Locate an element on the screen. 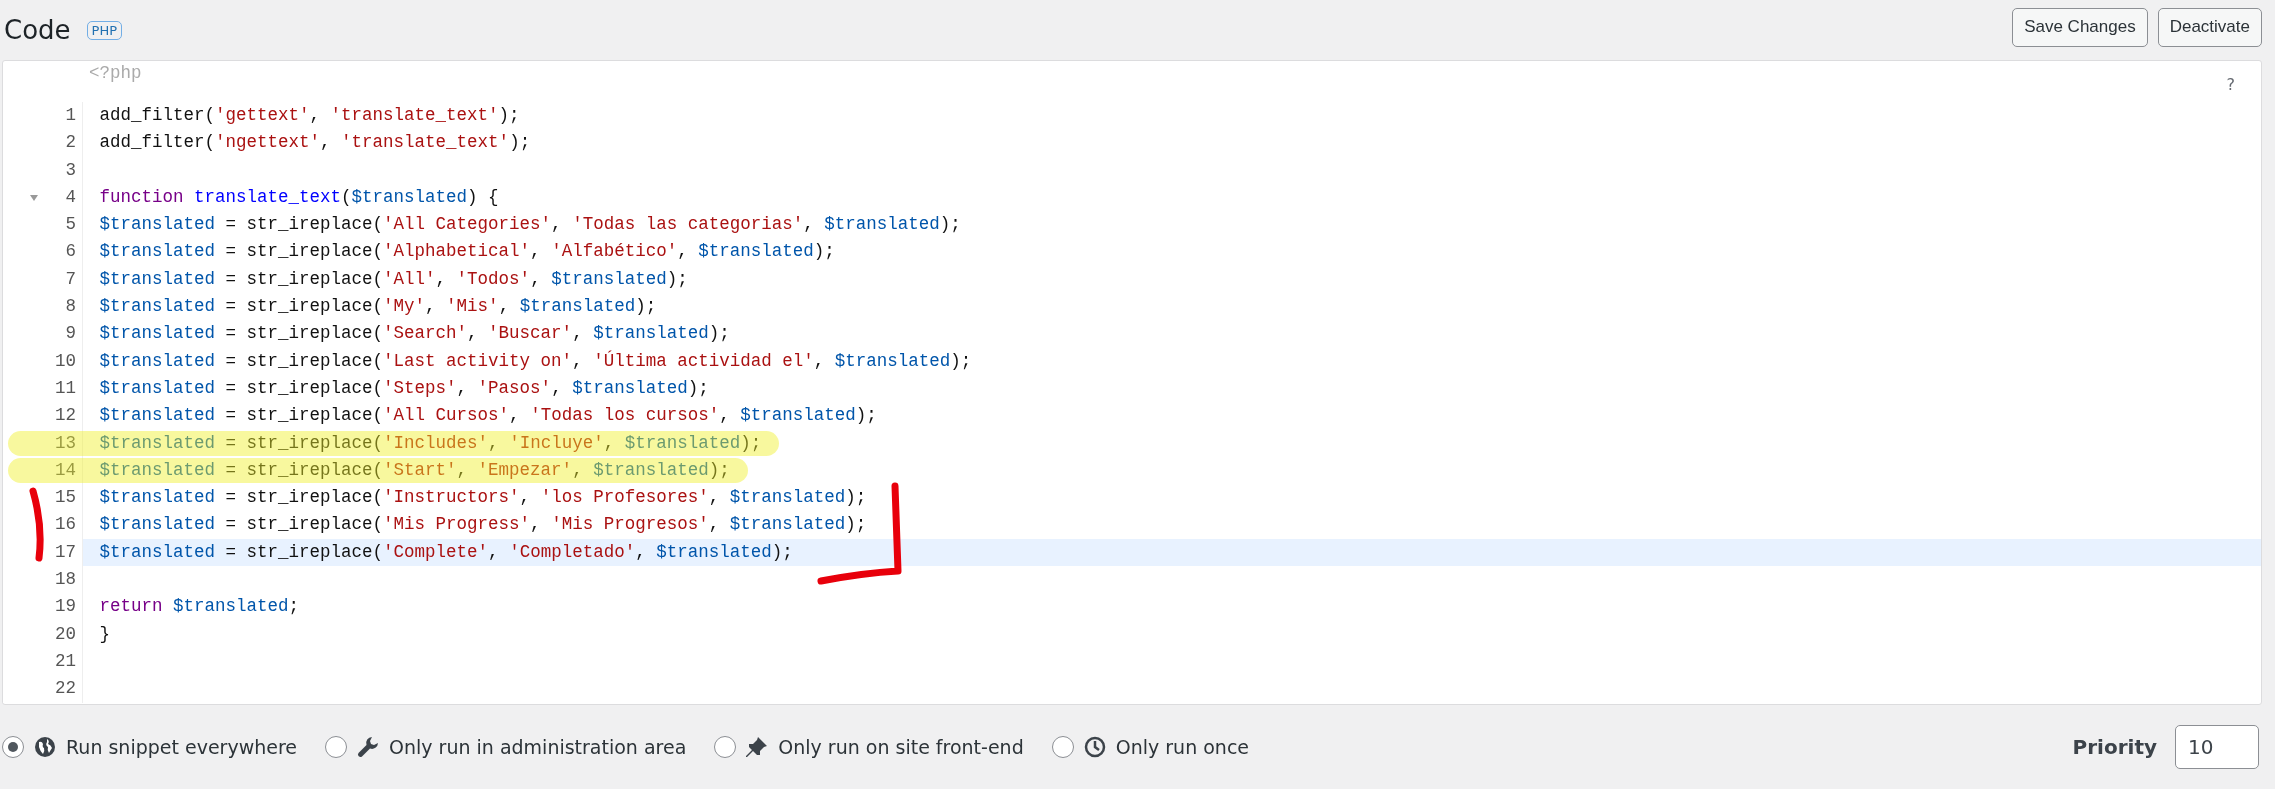 Image resolution: width=2275 pixels, height=789 pixels. string-literal: 'Alfabético' is located at coordinates (614, 251).